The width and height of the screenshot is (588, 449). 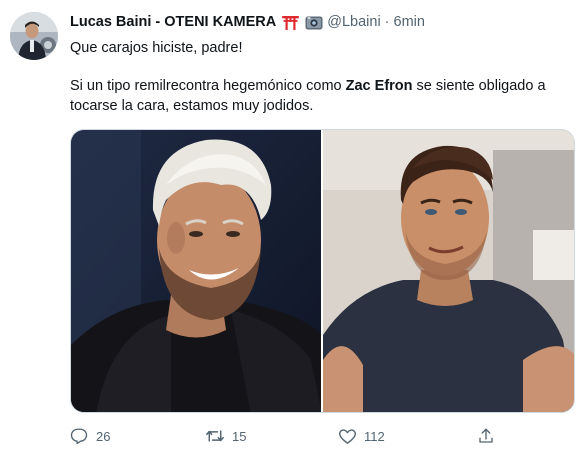 I want to click on avatar-photo, so click(x=34, y=36).